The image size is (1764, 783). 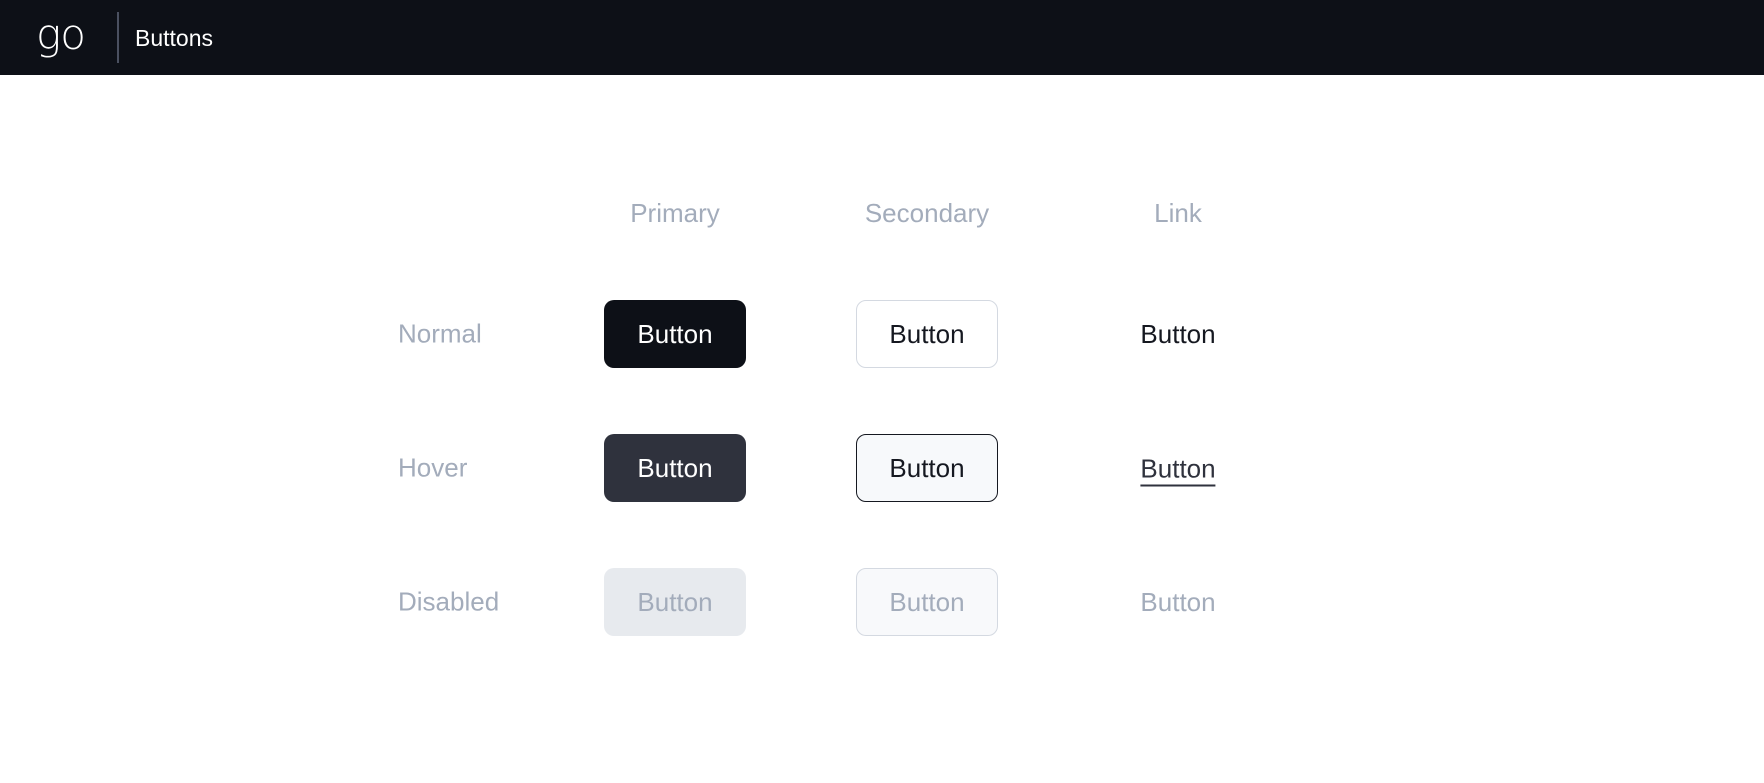 I want to click on row-label-hover: Hover, so click(x=433, y=467).